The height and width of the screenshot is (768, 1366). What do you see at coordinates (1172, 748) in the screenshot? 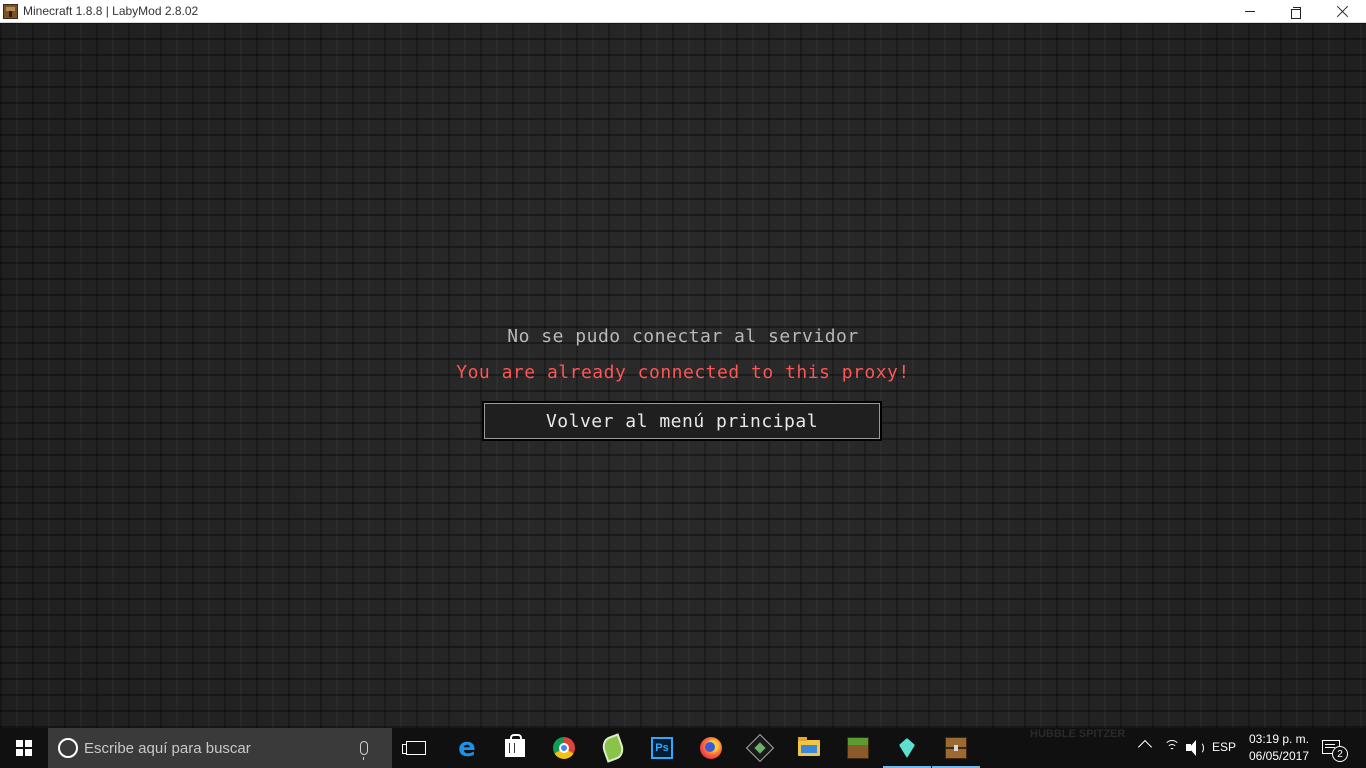
I see `wifi-icon` at bounding box center [1172, 748].